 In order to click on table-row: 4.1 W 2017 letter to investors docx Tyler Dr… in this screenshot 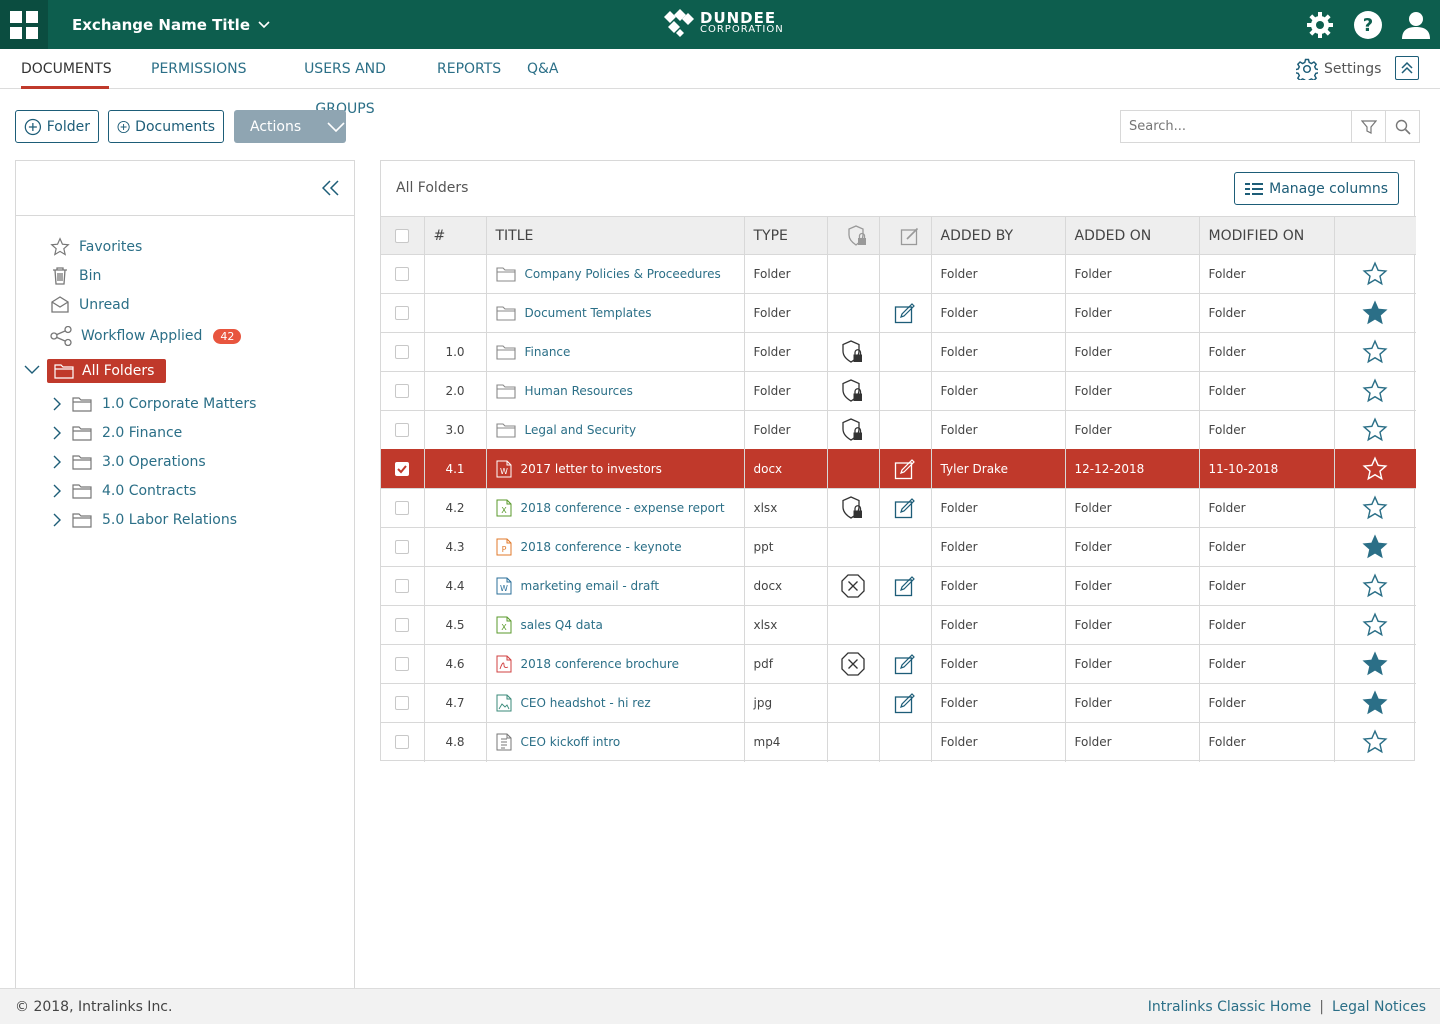, I will do `click(898, 469)`.